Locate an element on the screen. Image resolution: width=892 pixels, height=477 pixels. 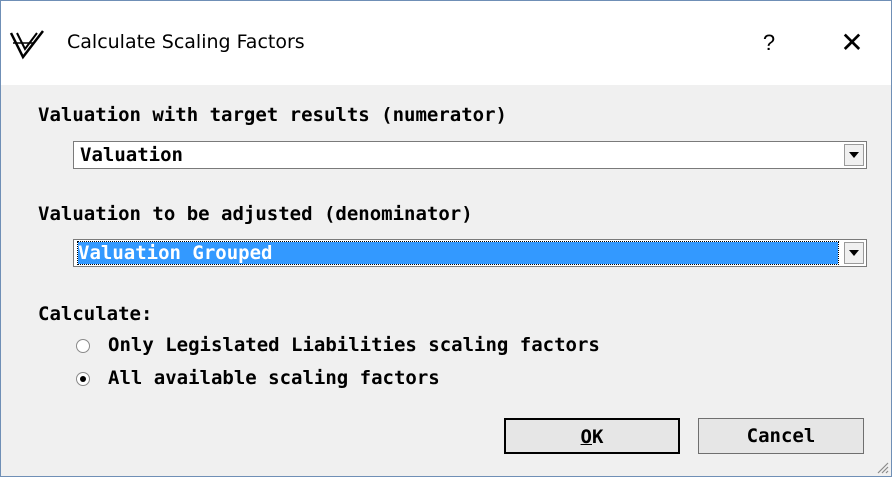
radio-legislated is located at coordinates (83, 346).